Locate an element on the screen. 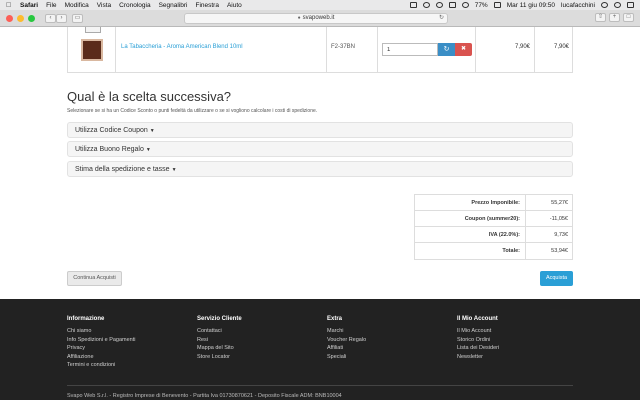 The image size is (640, 400). footer-link: Resi is located at coordinates (219, 340).